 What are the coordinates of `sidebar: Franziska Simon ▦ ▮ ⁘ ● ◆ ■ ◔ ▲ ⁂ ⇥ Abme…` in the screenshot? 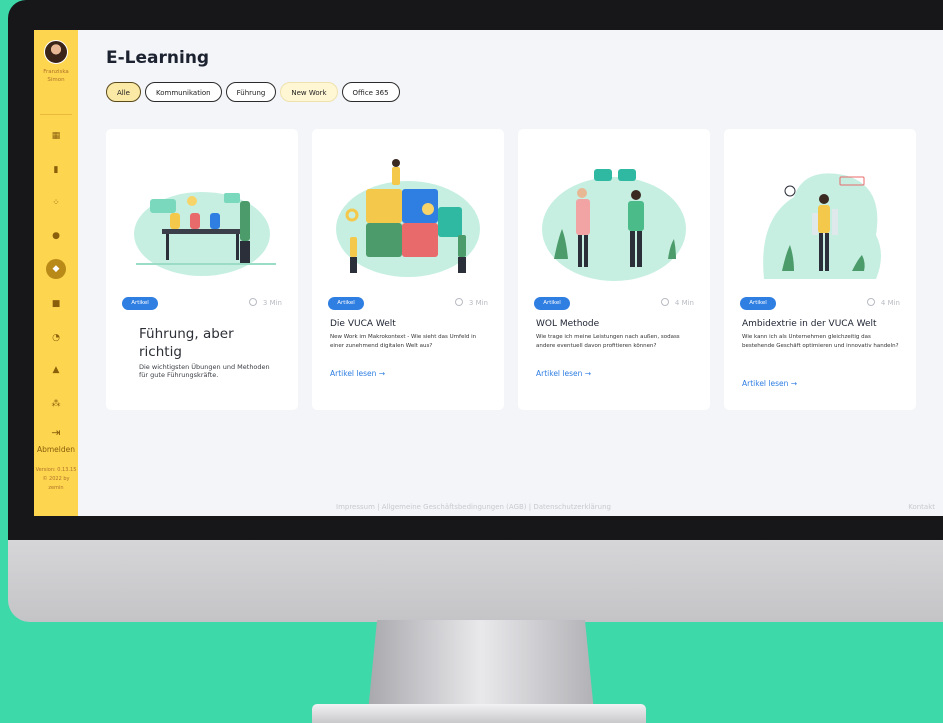 It's located at (56, 273).